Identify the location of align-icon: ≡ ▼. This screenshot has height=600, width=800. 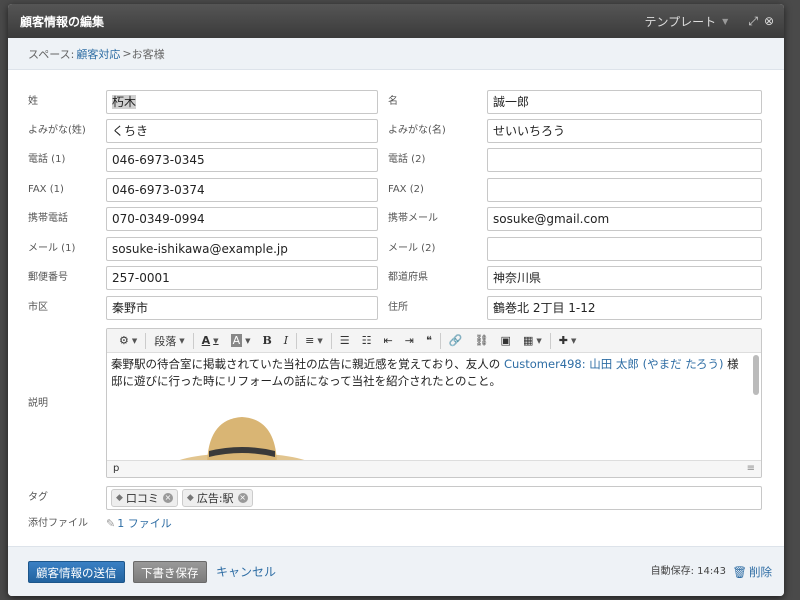
(314, 340).